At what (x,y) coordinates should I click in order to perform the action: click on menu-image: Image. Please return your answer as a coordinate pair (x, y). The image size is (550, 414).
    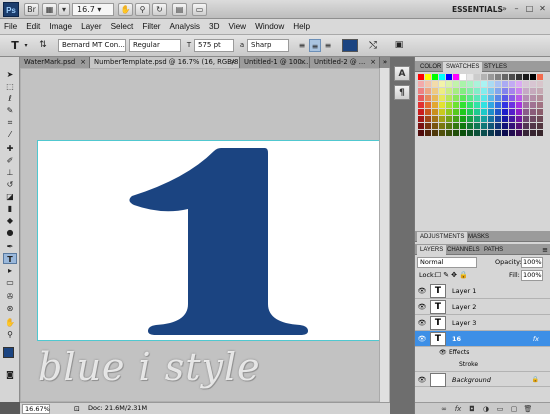
    Looking at the image, I should click on (60, 26).